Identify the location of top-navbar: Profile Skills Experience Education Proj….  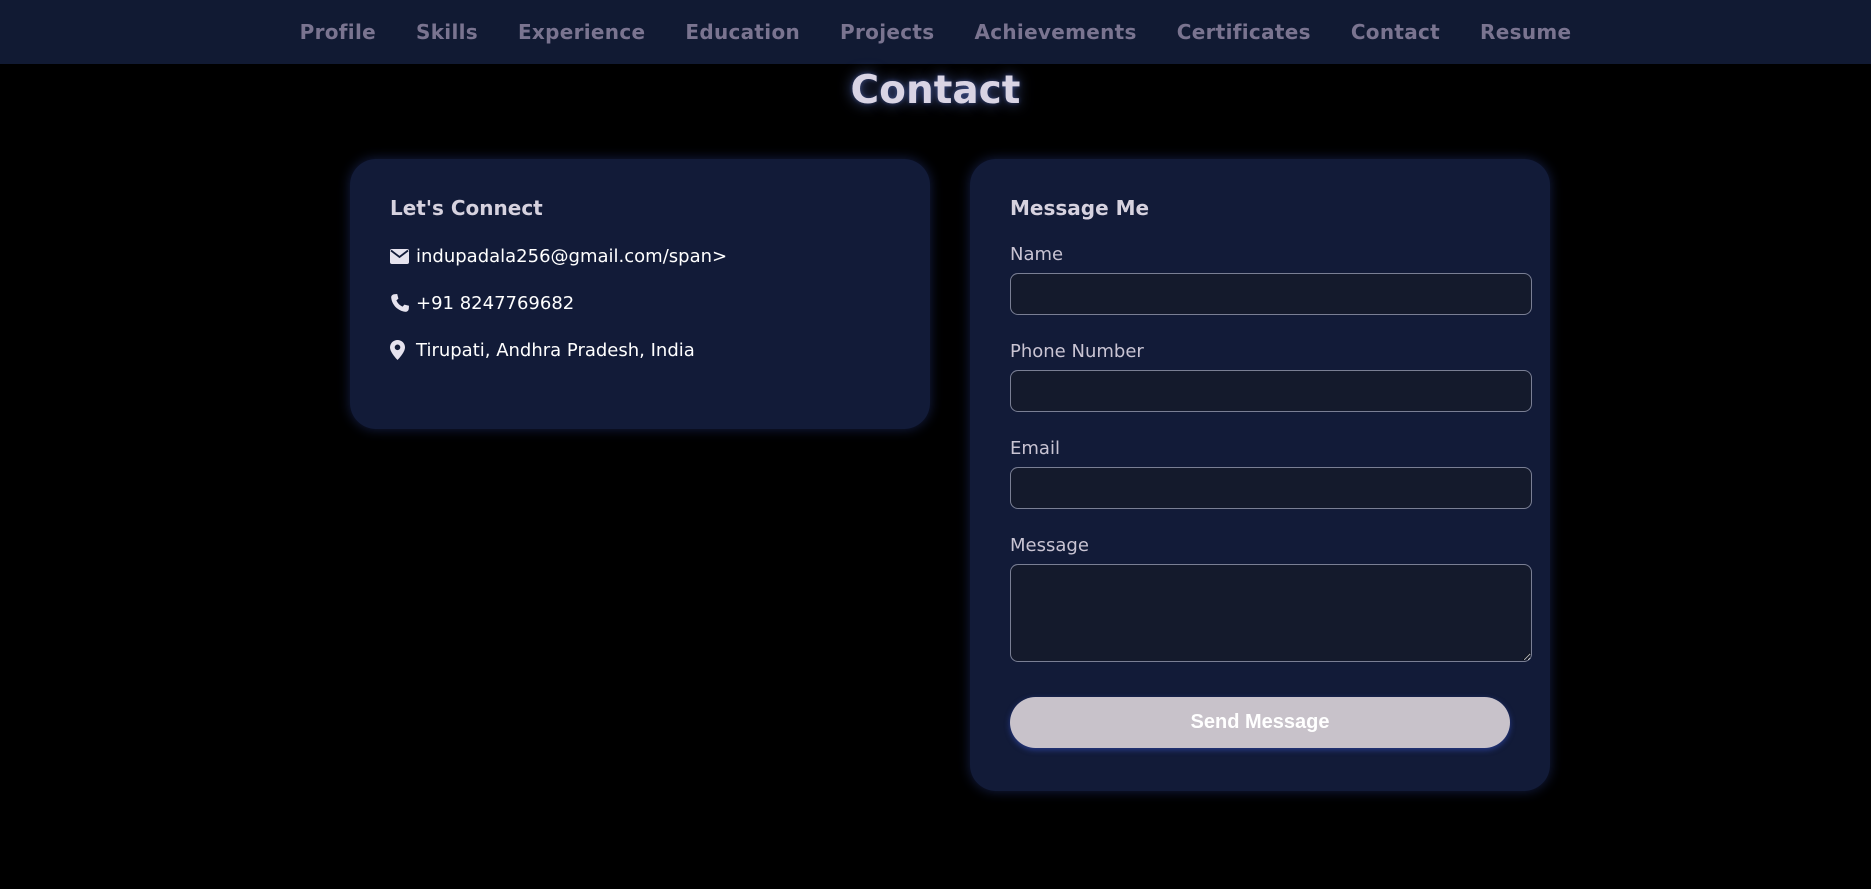
(935, 32).